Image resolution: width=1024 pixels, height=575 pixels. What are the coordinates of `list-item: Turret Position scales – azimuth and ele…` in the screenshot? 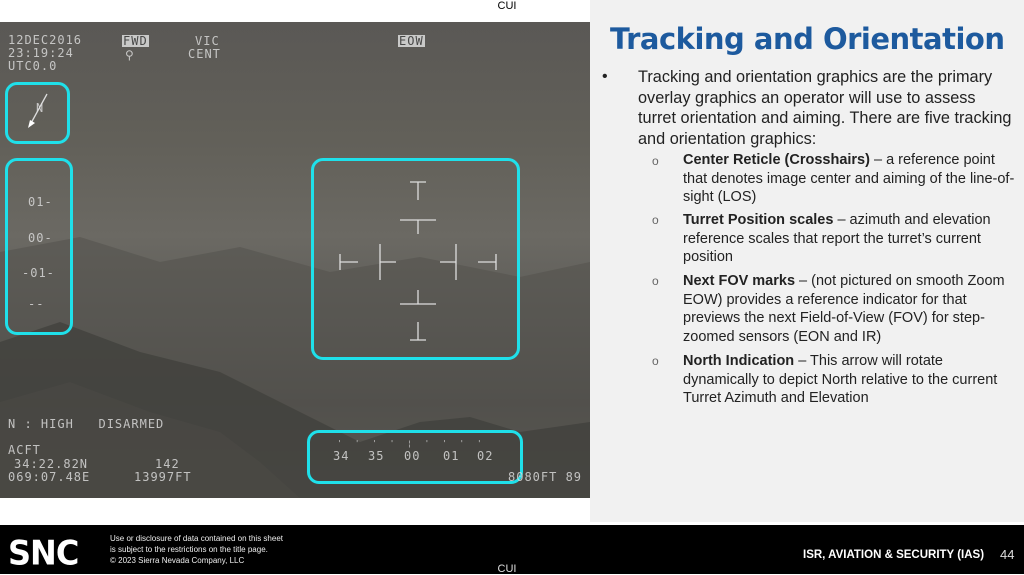 It's located at (850, 239).